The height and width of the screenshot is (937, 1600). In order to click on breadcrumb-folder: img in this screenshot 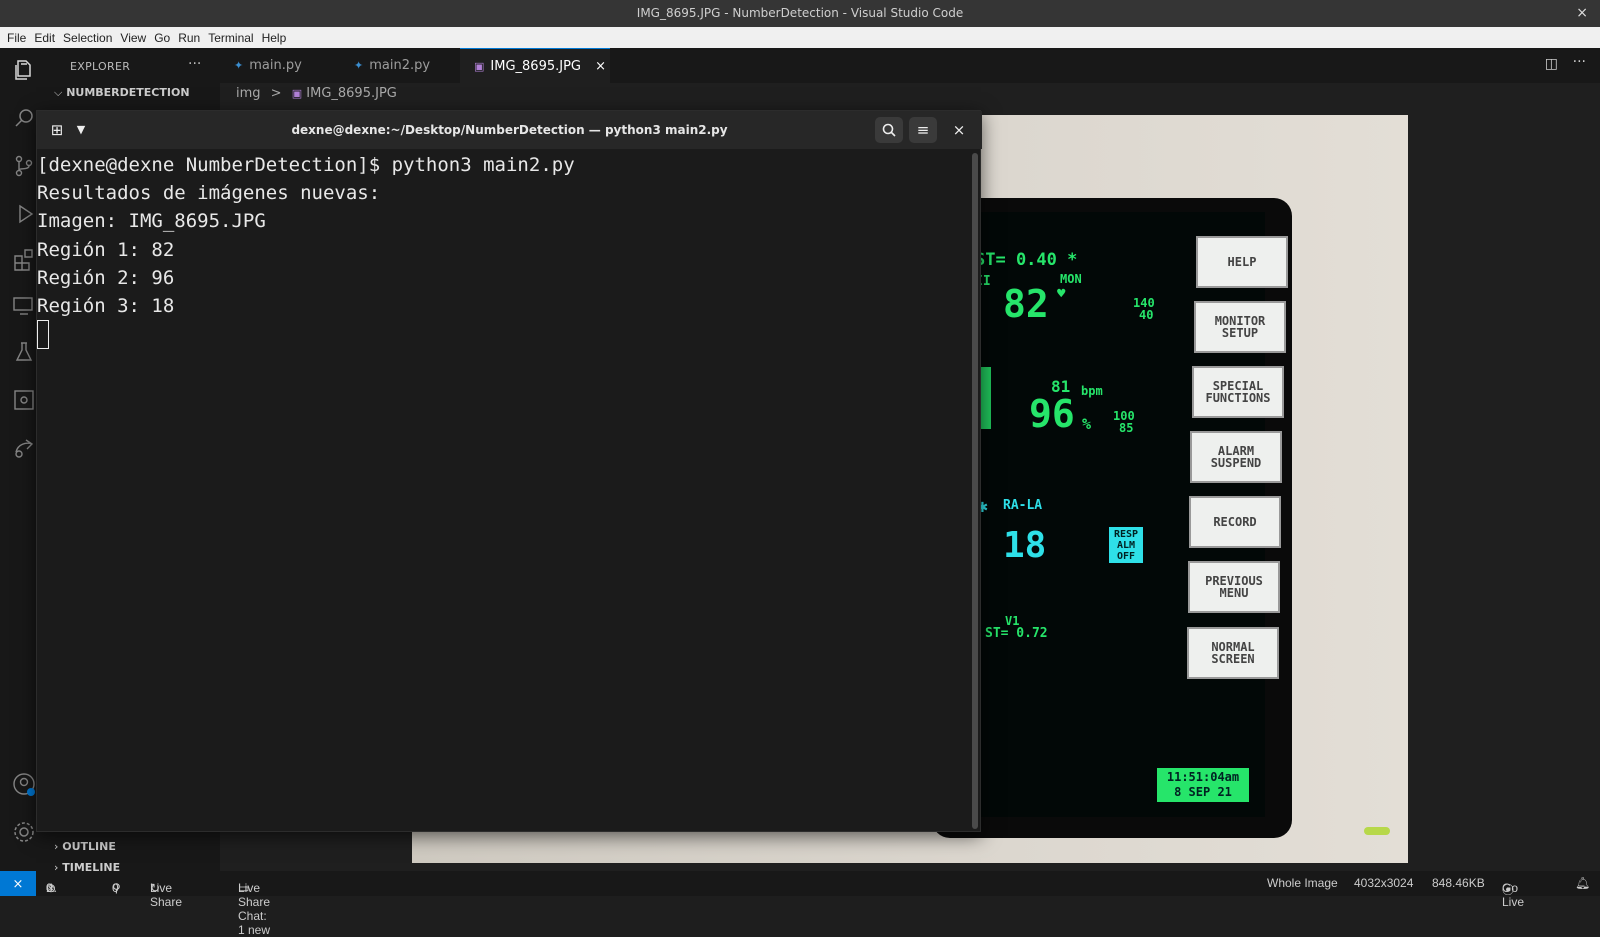, I will do `click(248, 93)`.